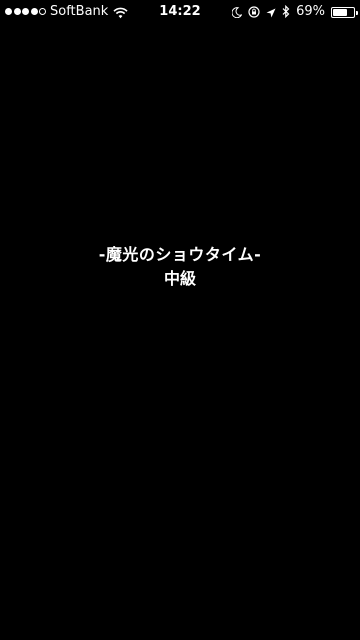  Describe the element at coordinates (357, 12) in the screenshot. I see `battery-cap` at that location.